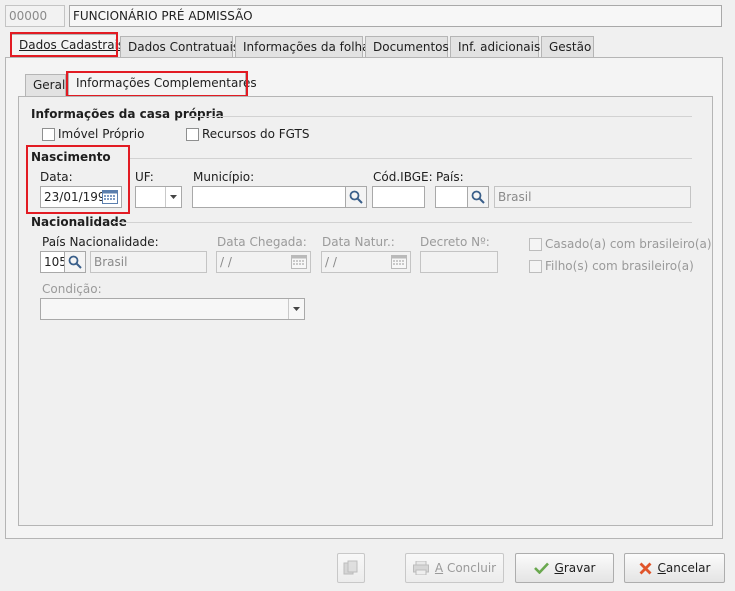 The height and width of the screenshot is (591, 735). Describe the element at coordinates (535, 244) in the screenshot. I see `casado-brasileiro-checkbox` at that location.